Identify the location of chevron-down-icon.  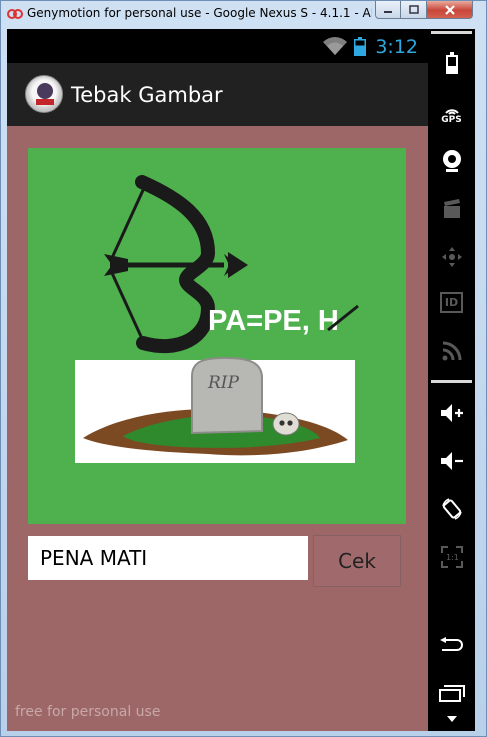
(451, 719).